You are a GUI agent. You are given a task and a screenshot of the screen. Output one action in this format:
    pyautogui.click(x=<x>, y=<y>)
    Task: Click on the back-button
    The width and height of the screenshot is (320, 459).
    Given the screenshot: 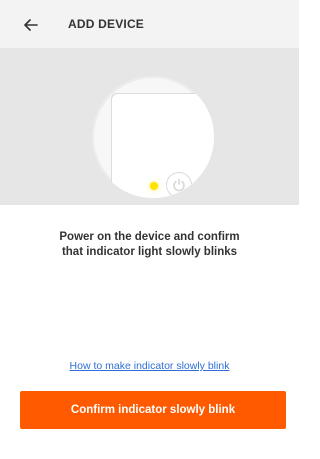 What is the action you would take?
    pyautogui.click(x=31, y=25)
    